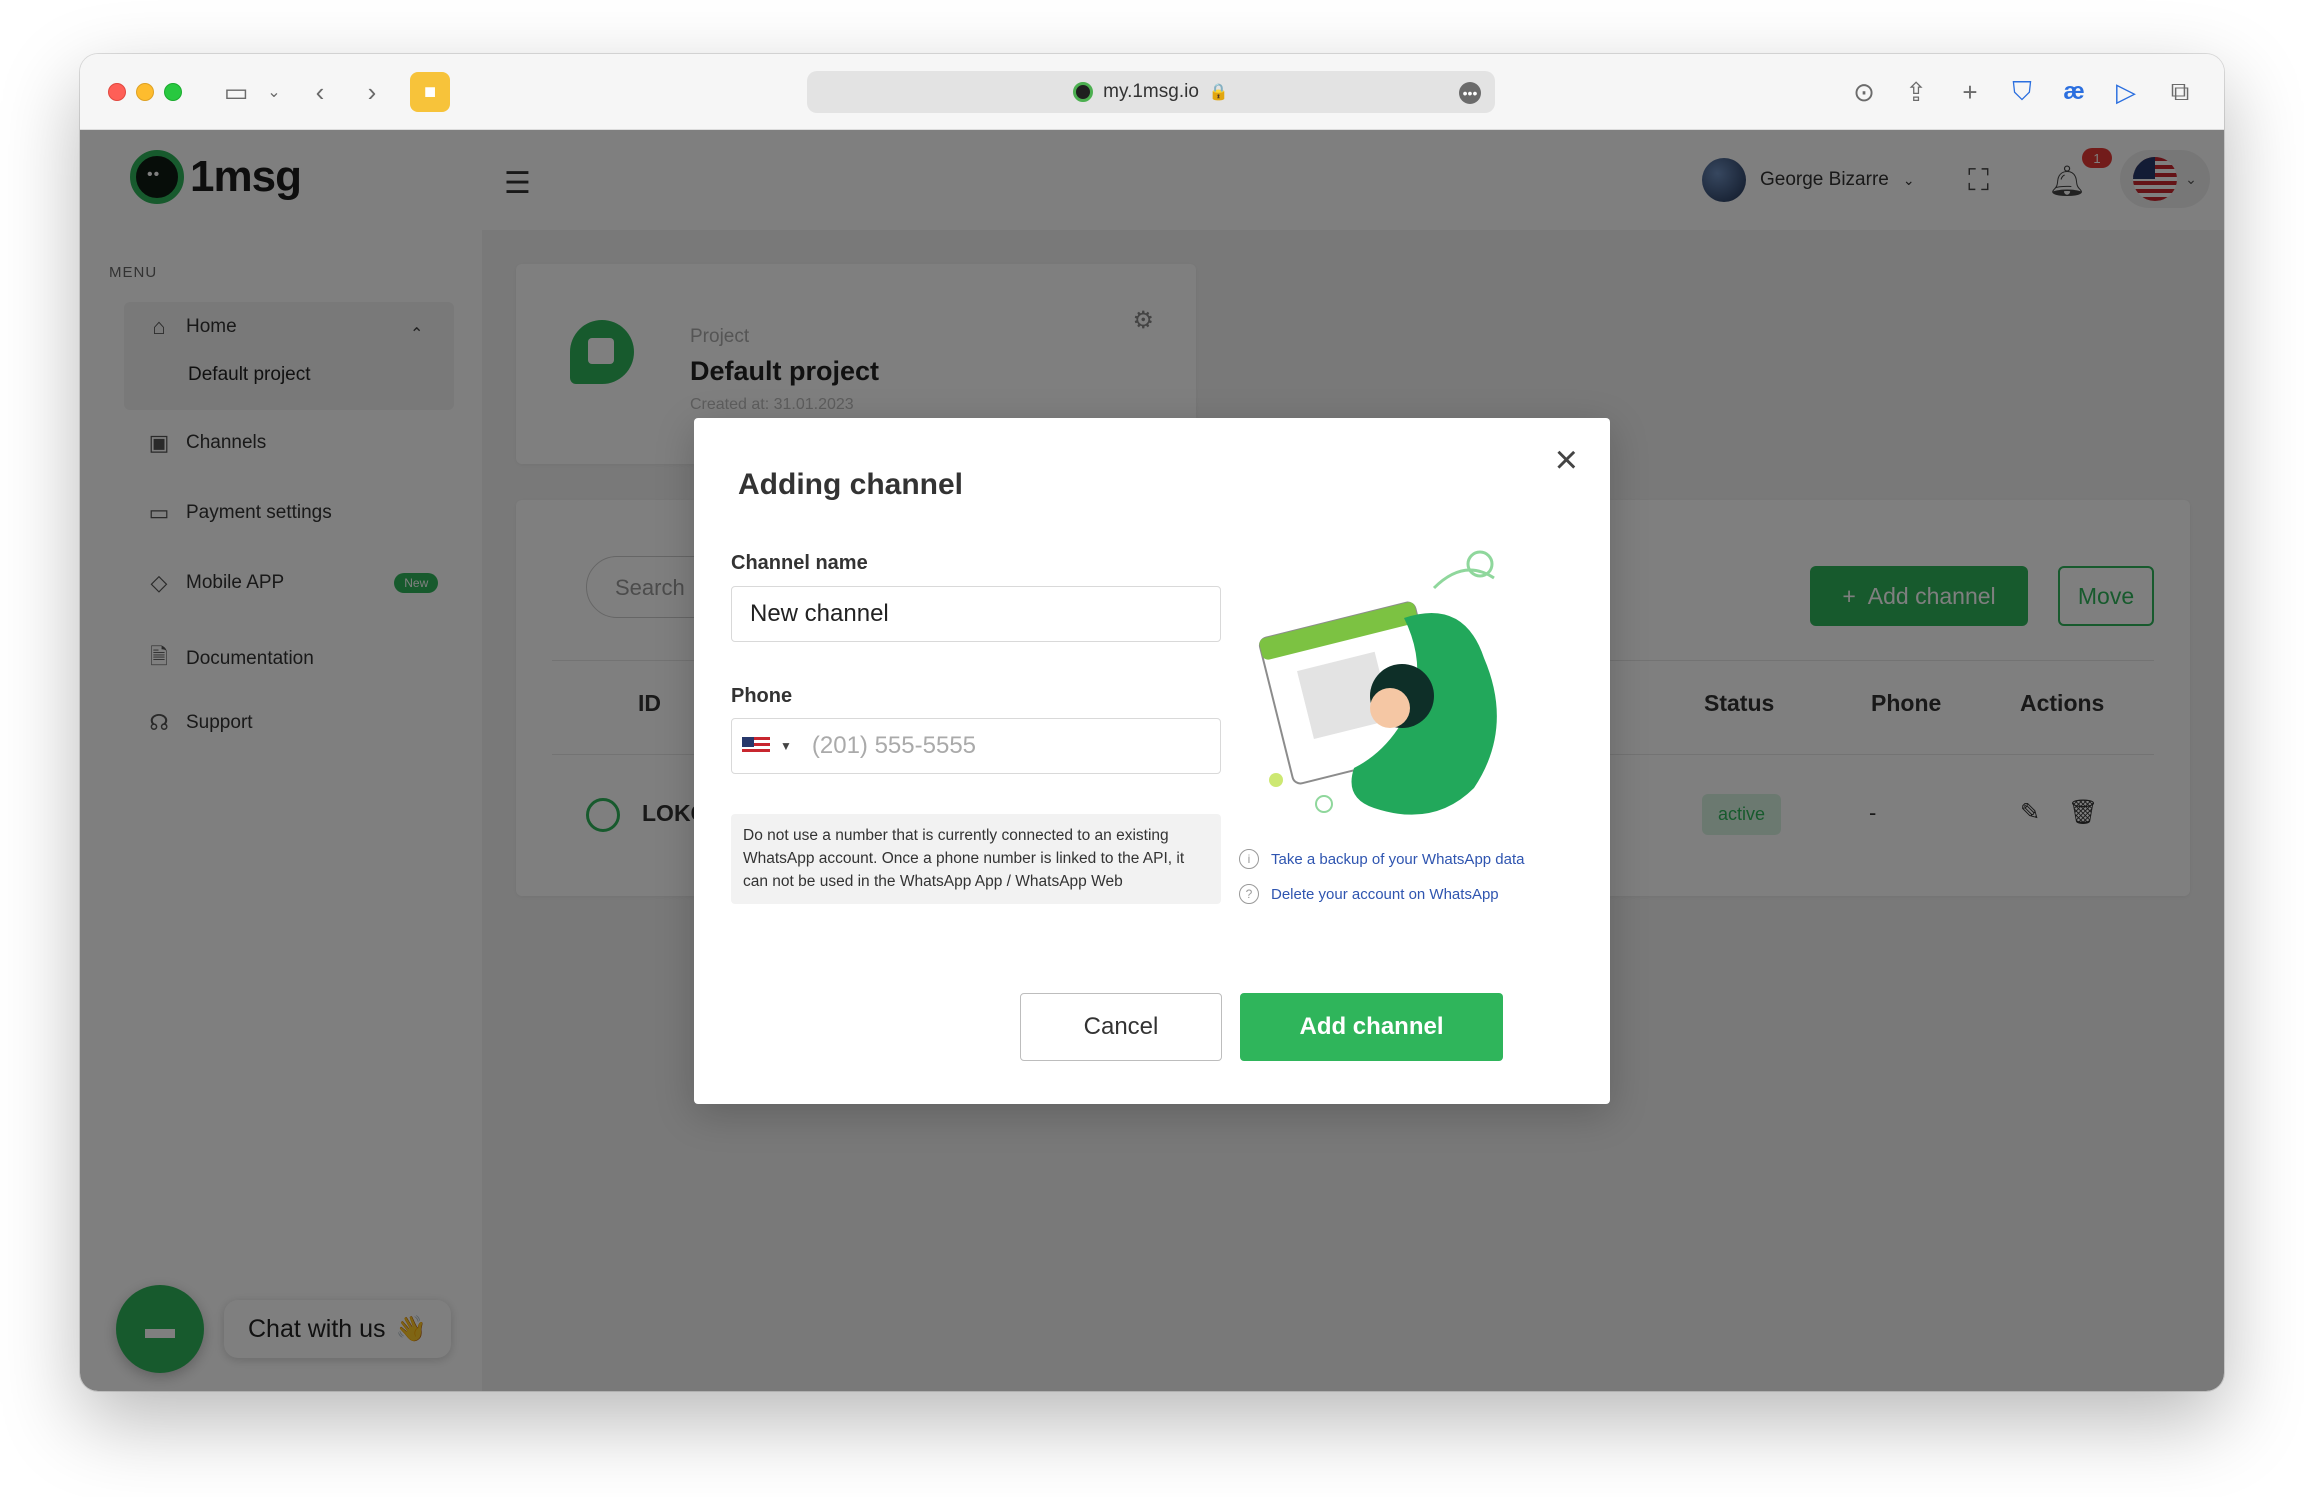 The width and height of the screenshot is (2304, 1497). I want to click on us-flag-icon, so click(756, 746).